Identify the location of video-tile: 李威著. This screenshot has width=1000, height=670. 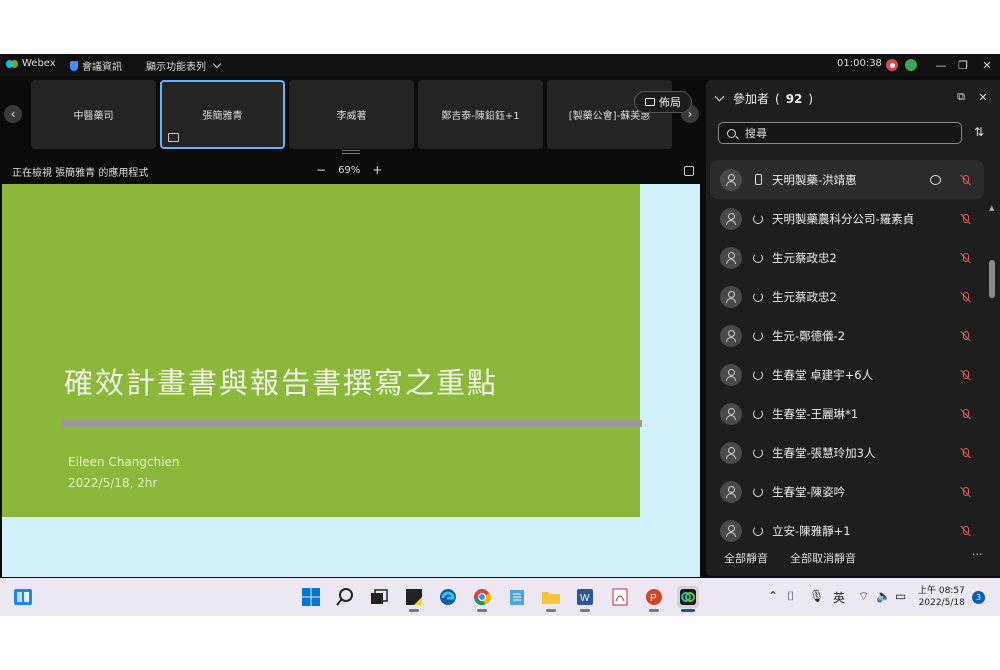
(351, 114).